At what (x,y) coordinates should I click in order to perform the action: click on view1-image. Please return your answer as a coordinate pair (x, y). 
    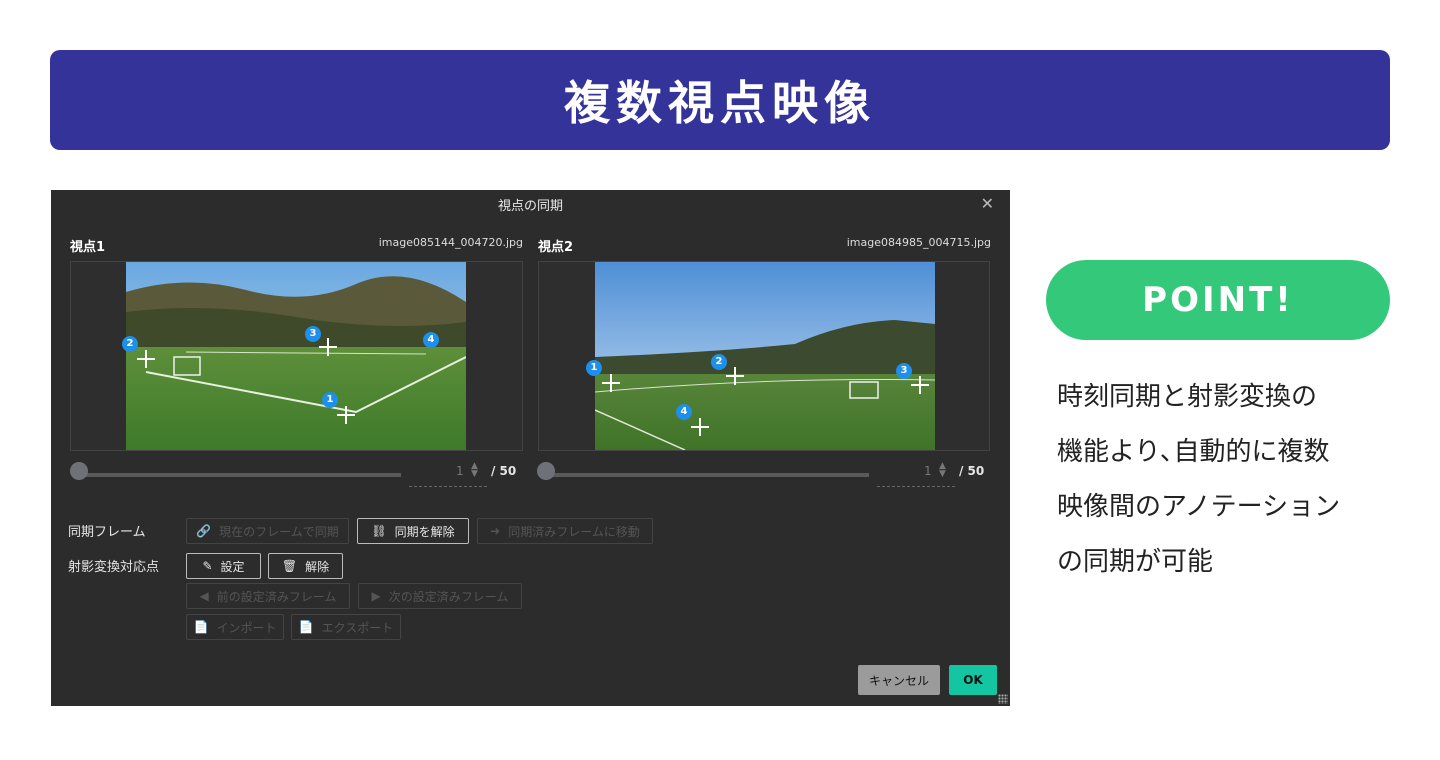
    Looking at the image, I should click on (296, 356).